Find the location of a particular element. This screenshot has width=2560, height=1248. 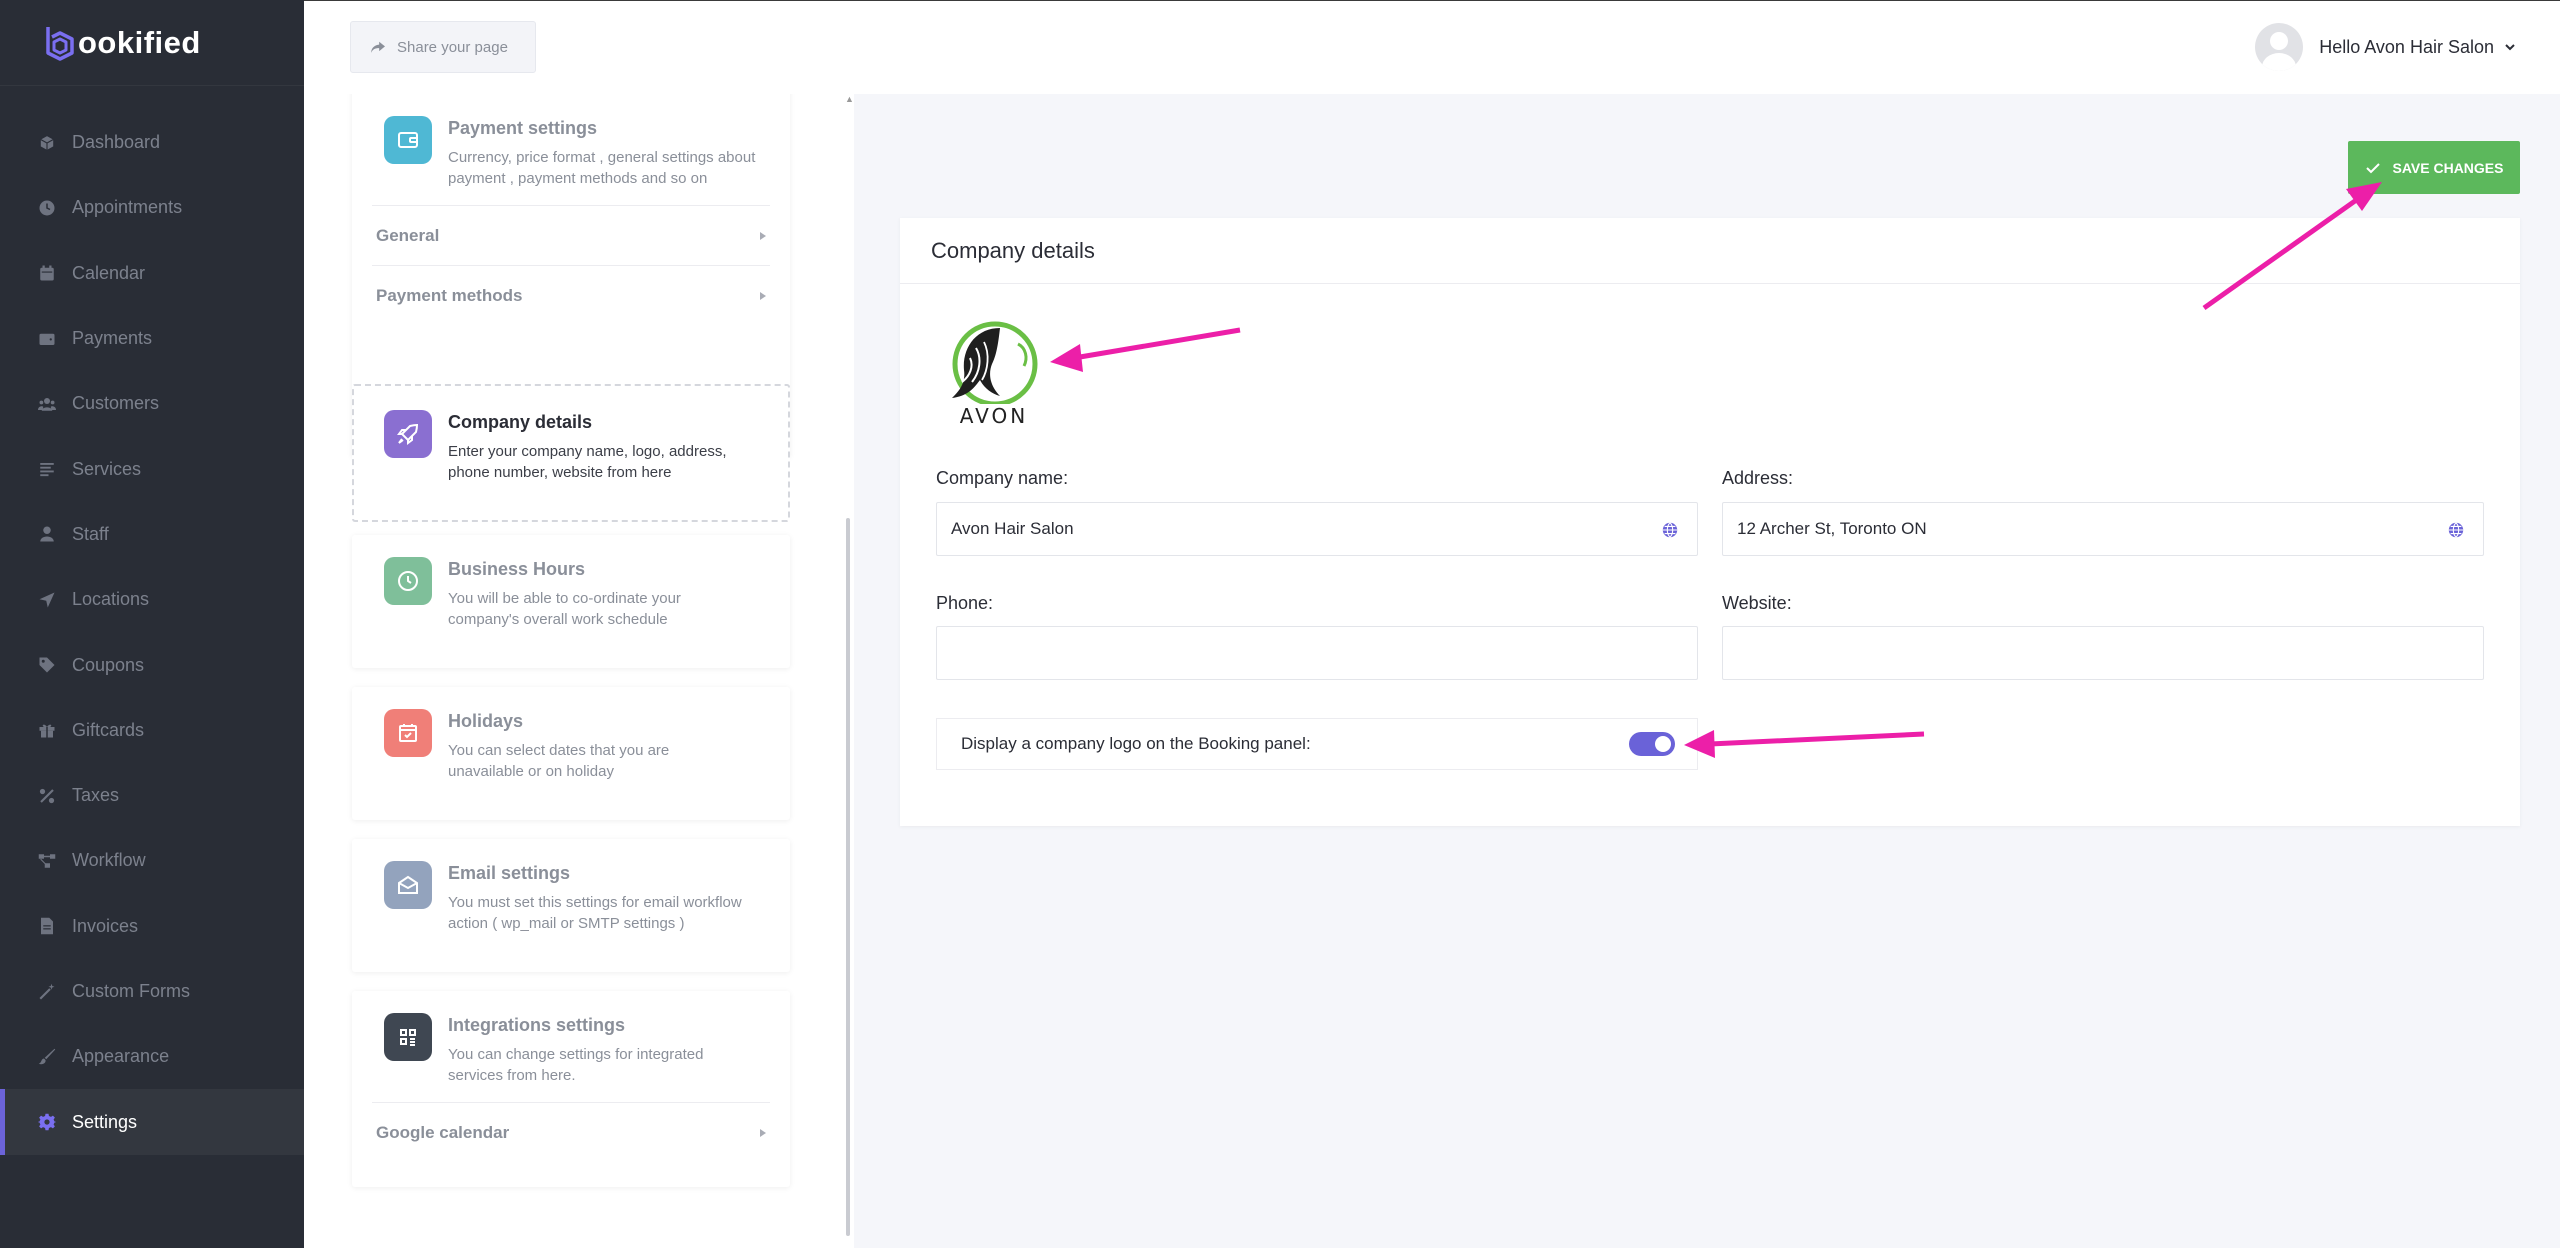

sidebar-item-locations: Locations is located at coordinates (152, 599).